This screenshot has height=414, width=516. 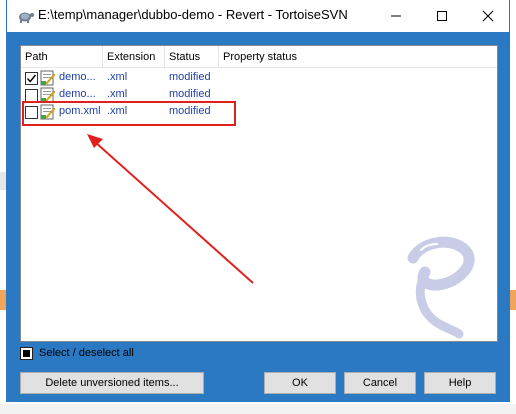 What do you see at coordinates (380, 383) in the screenshot?
I see `cancel-button: Cancel` at bounding box center [380, 383].